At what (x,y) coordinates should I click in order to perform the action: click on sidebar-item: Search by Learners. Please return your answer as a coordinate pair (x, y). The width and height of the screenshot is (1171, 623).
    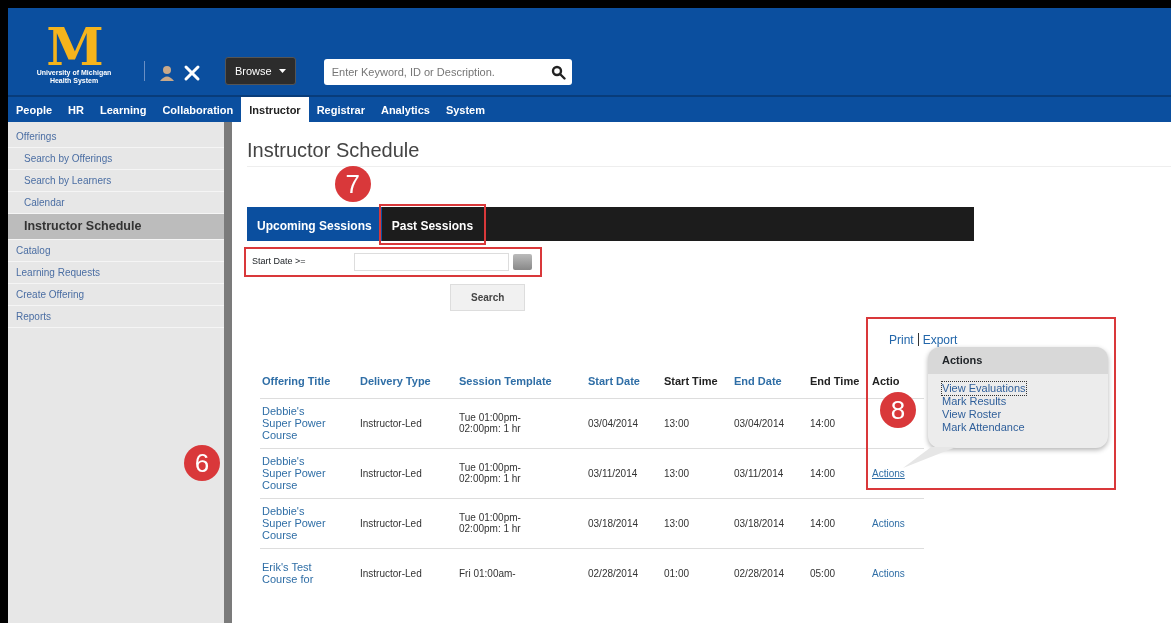
    Looking at the image, I should click on (116, 181).